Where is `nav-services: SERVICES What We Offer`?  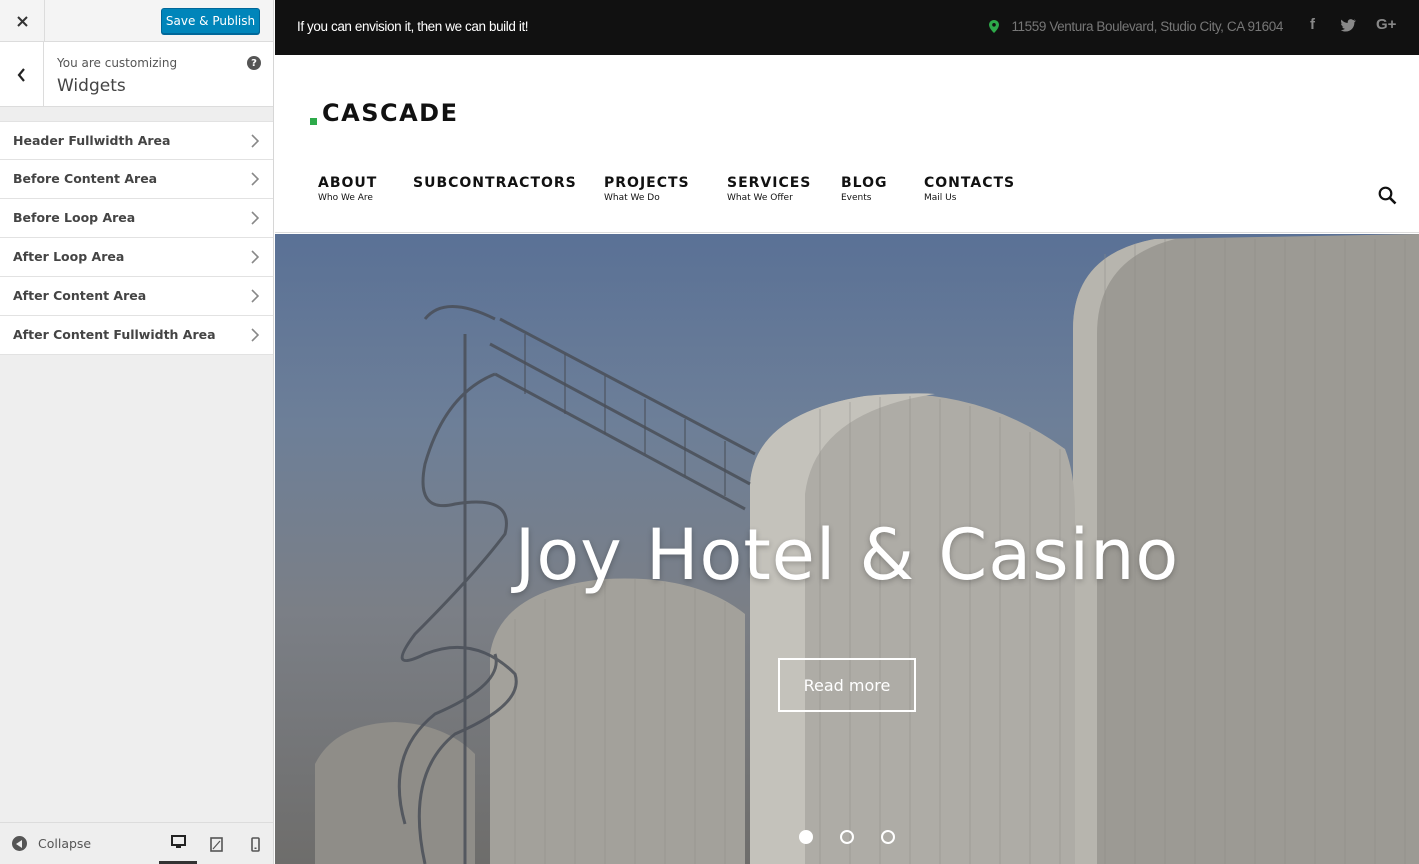 nav-services: SERVICES What We Offer is located at coordinates (769, 189).